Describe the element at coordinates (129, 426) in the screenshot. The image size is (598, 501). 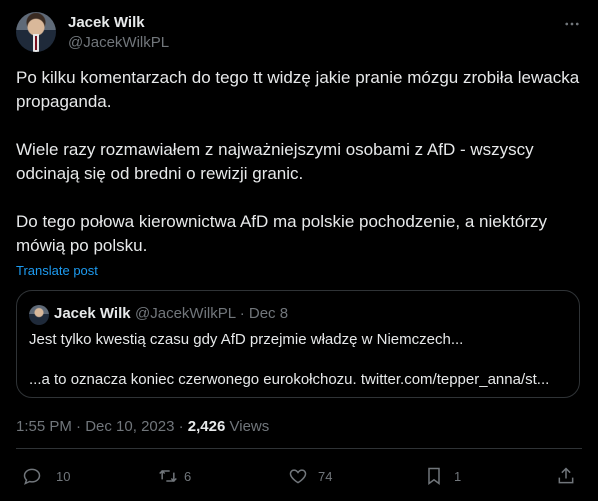
I see `tweet-date: Dec 10, 2023` at that location.